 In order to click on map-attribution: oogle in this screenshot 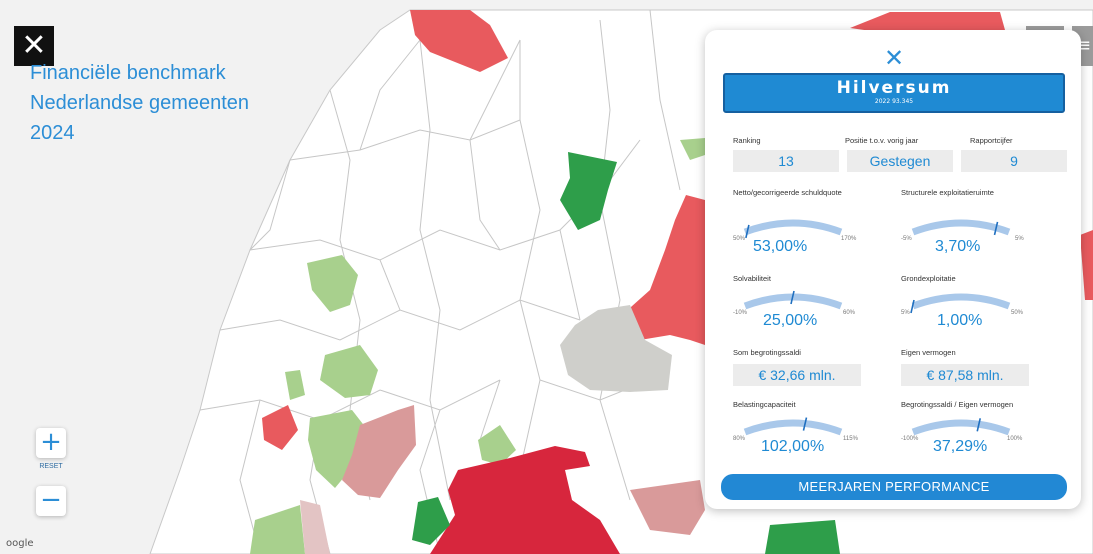, I will do `click(20, 543)`.